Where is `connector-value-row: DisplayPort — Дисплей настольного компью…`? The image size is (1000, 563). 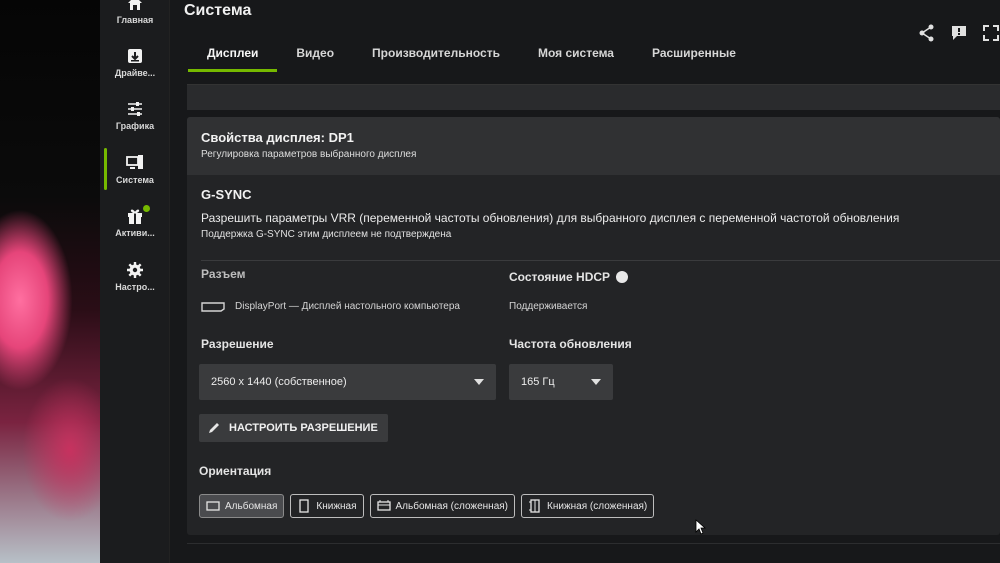
connector-value-row: DisplayPort — Дисплей настольного компью… is located at coordinates (330, 306).